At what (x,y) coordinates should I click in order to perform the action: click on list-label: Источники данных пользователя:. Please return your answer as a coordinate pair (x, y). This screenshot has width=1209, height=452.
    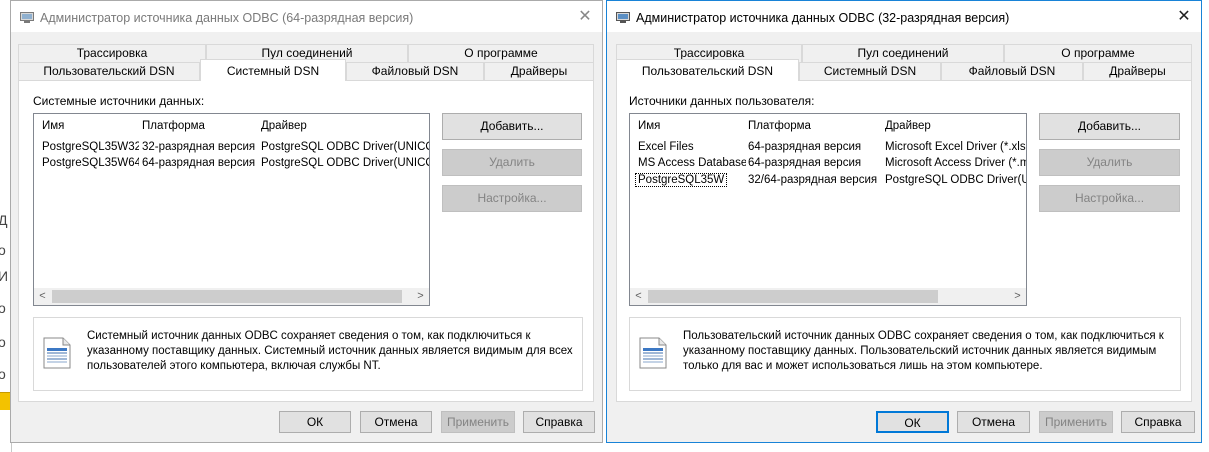
    Looking at the image, I should click on (722, 101).